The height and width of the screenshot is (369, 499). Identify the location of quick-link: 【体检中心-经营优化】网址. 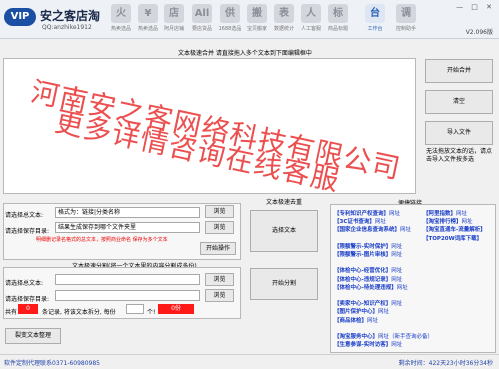
(368, 270).